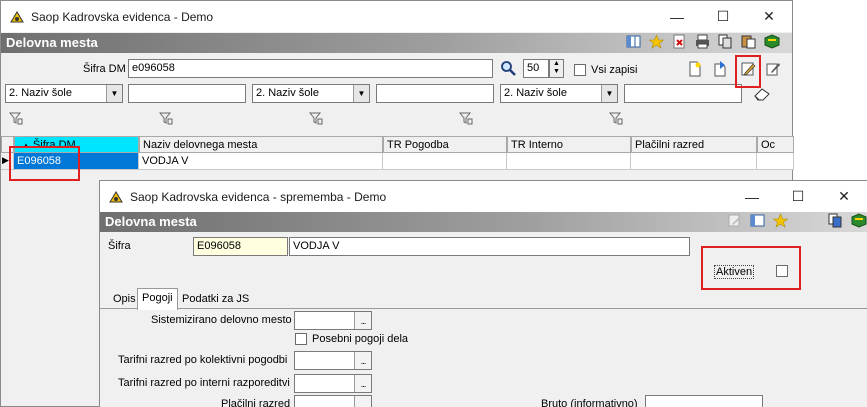 Image resolution: width=867 pixels, height=407 pixels. What do you see at coordinates (775, 161) in the screenshot?
I see `table-row-cell-oc` at bounding box center [775, 161].